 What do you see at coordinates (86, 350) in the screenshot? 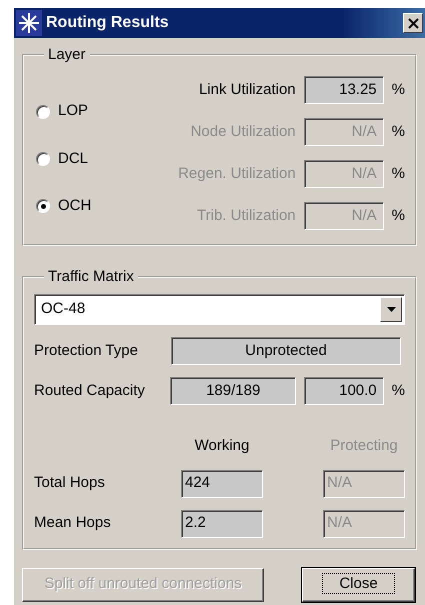
I see `field-label: Protection Type` at bounding box center [86, 350].